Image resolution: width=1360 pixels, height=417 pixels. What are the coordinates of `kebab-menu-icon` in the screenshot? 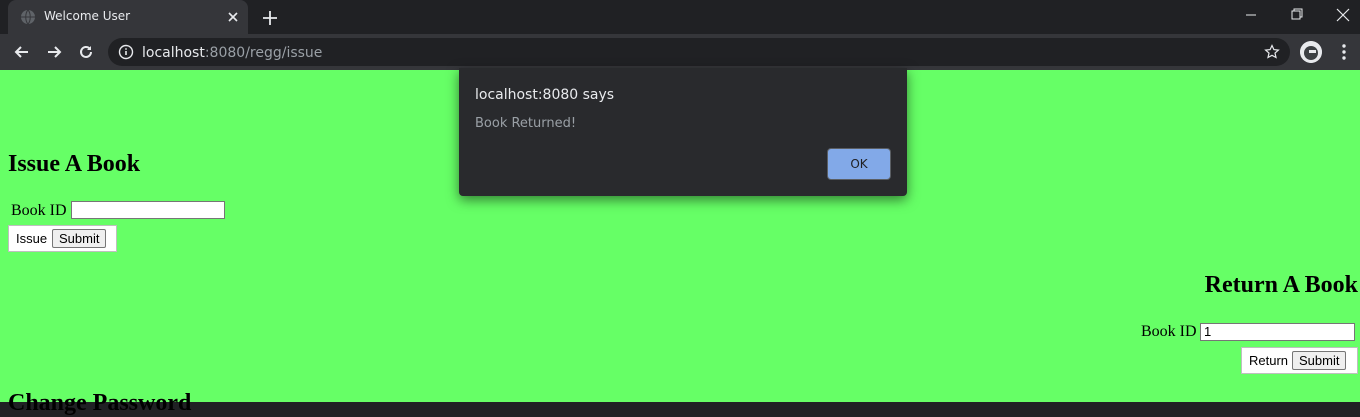 It's located at (1344, 52).